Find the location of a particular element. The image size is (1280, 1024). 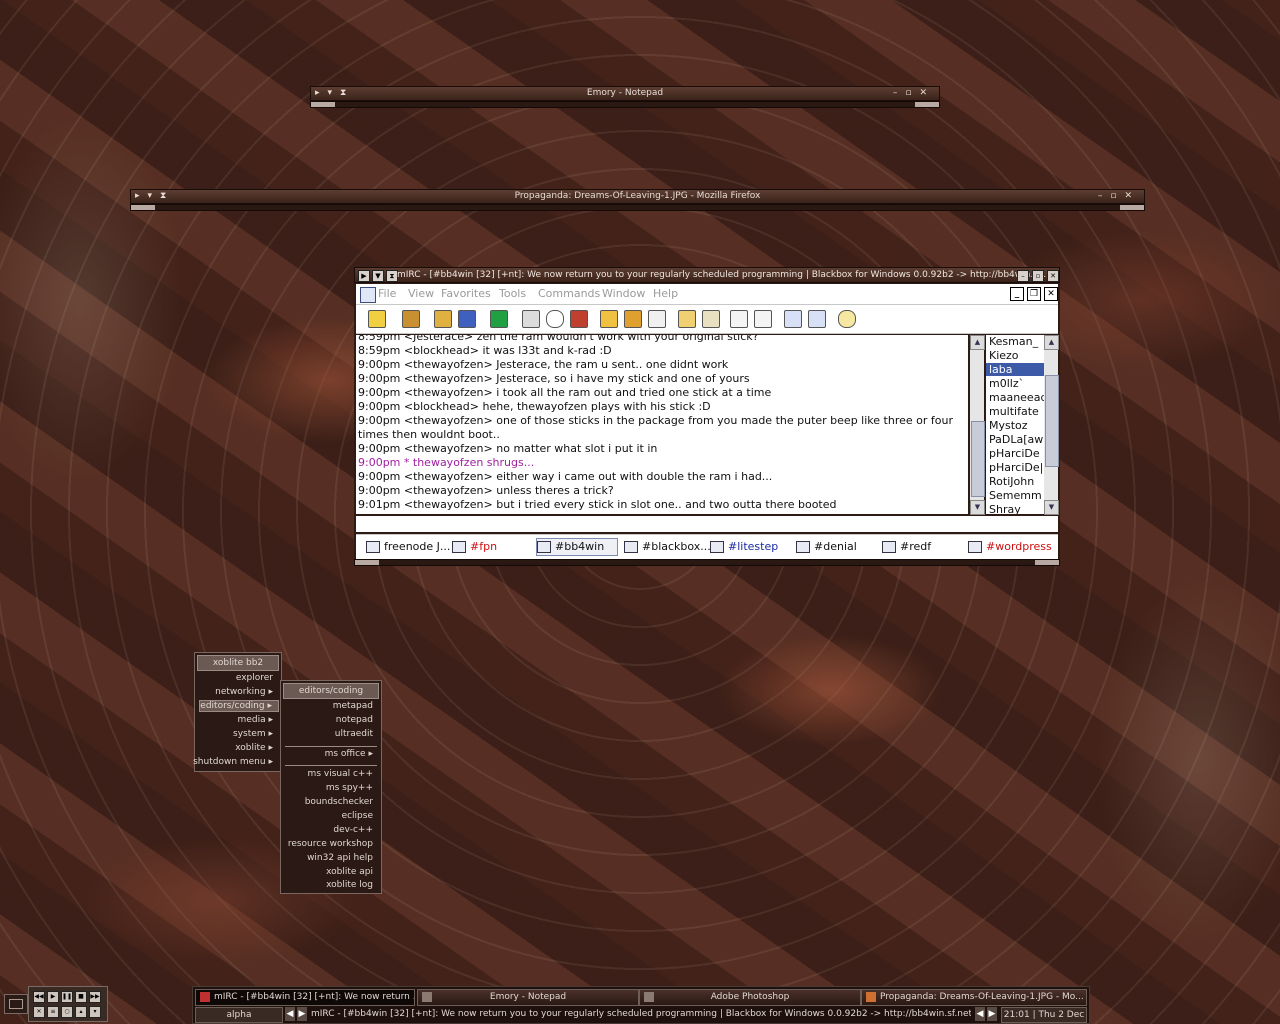

menu-item-ms-visual-cpp: ms visual c++ is located at coordinates (340, 774).